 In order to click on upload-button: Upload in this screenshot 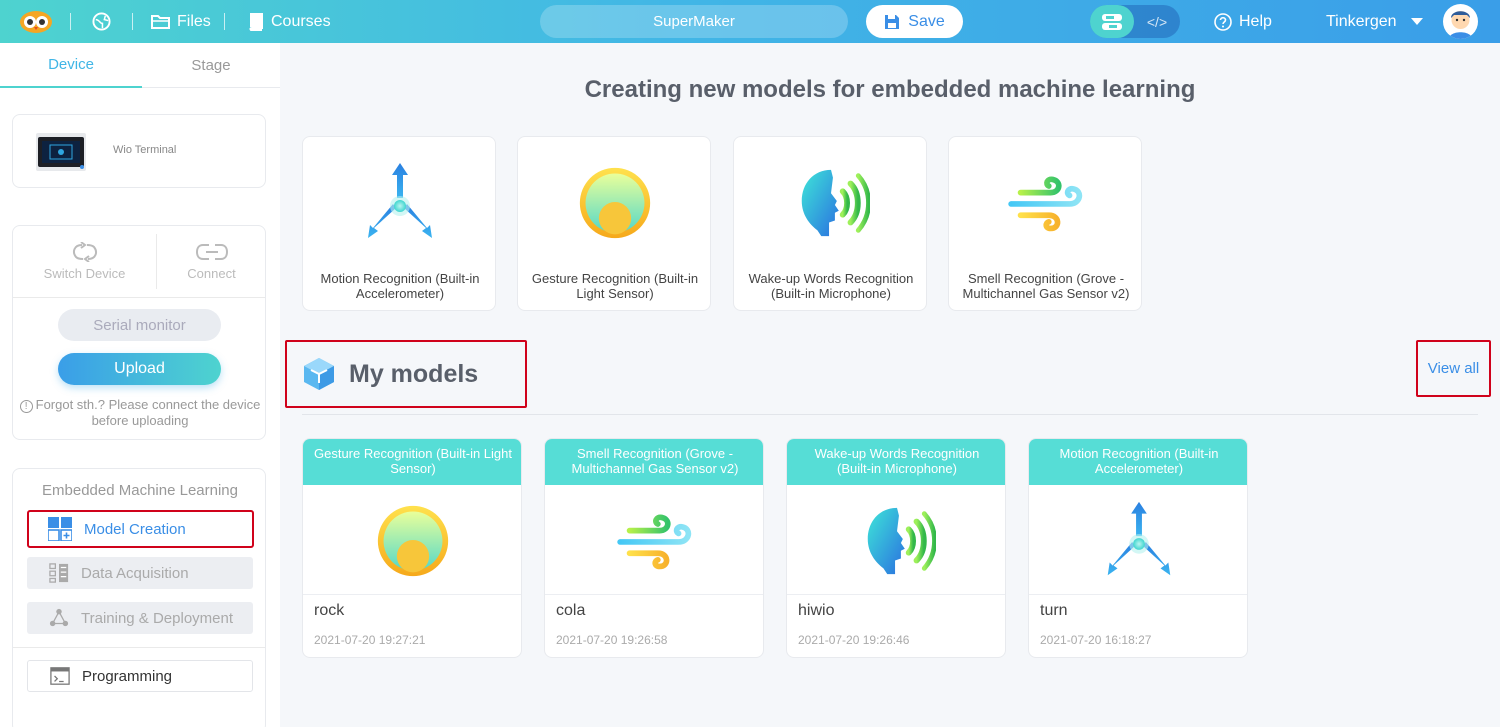, I will do `click(139, 369)`.